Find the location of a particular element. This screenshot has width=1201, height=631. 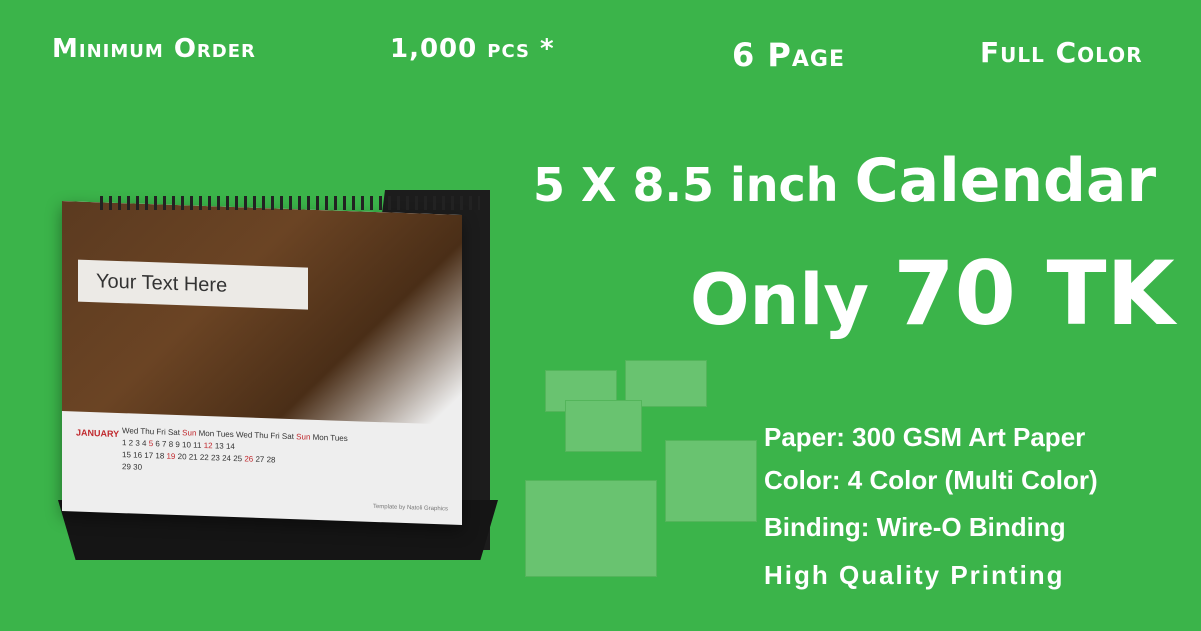

brush-artwork is located at coordinates (262, 313).